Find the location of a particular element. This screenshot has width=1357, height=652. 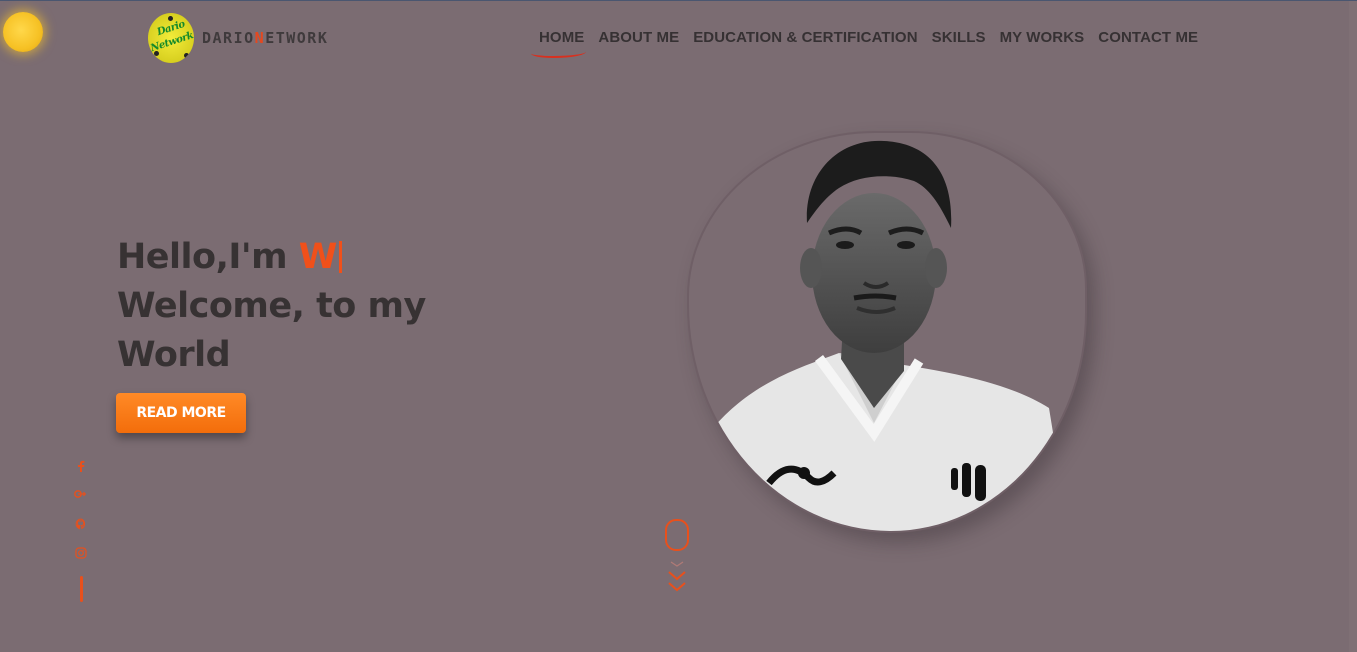

logo-badge: Dario Network is located at coordinates (171, 38).